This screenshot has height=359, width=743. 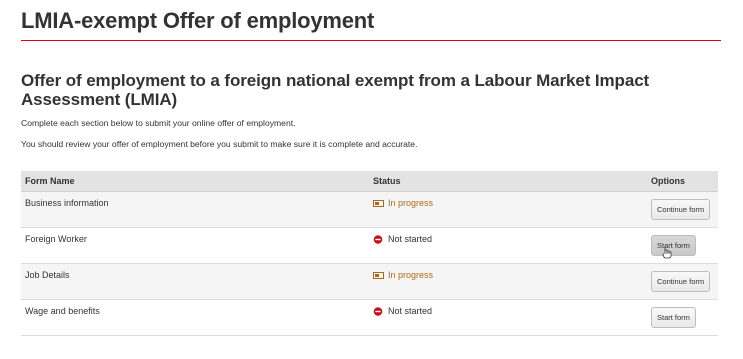 What do you see at coordinates (682, 181) in the screenshot?
I see `column-header-options: Options` at bounding box center [682, 181].